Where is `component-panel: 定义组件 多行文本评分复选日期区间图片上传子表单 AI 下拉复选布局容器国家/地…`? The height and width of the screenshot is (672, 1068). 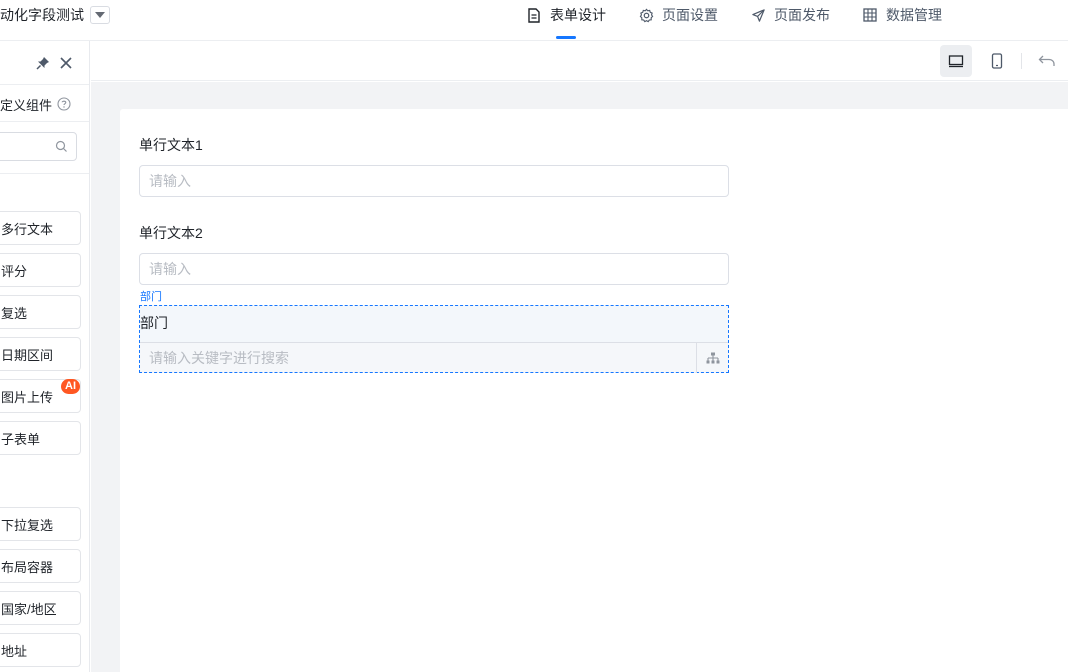 component-panel: 定义组件 多行文本评分复选日期区间图片上传子表单 AI 下拉复选布局容器国家/地… is located at coordinates (45, 356).